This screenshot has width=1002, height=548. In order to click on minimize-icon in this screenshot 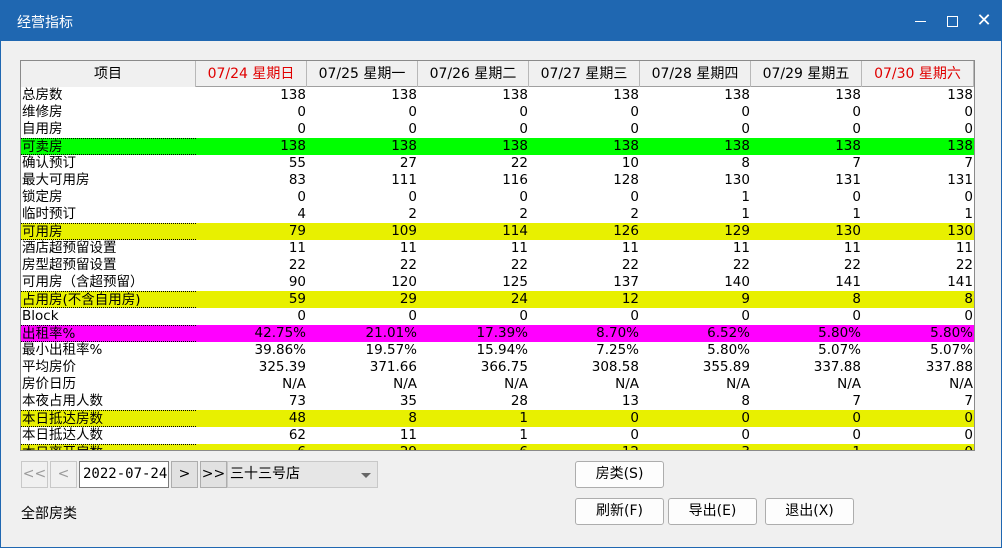, I will do `click(920, 21)`.